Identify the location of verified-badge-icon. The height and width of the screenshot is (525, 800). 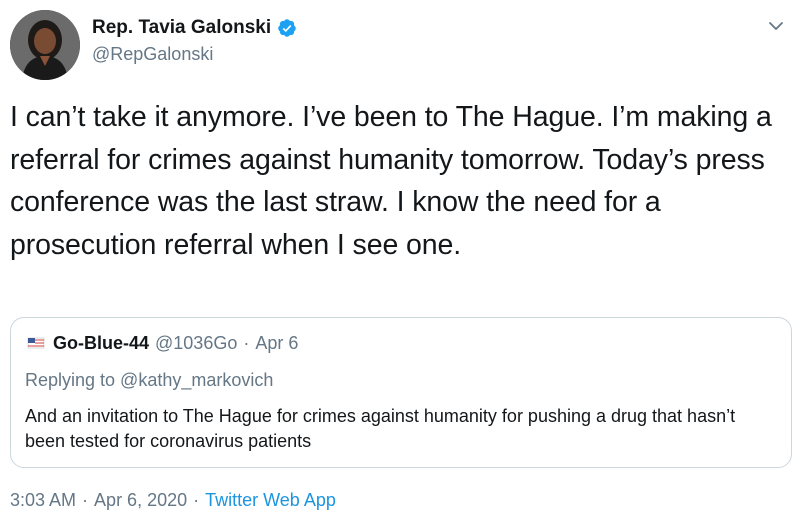
(287, 28).